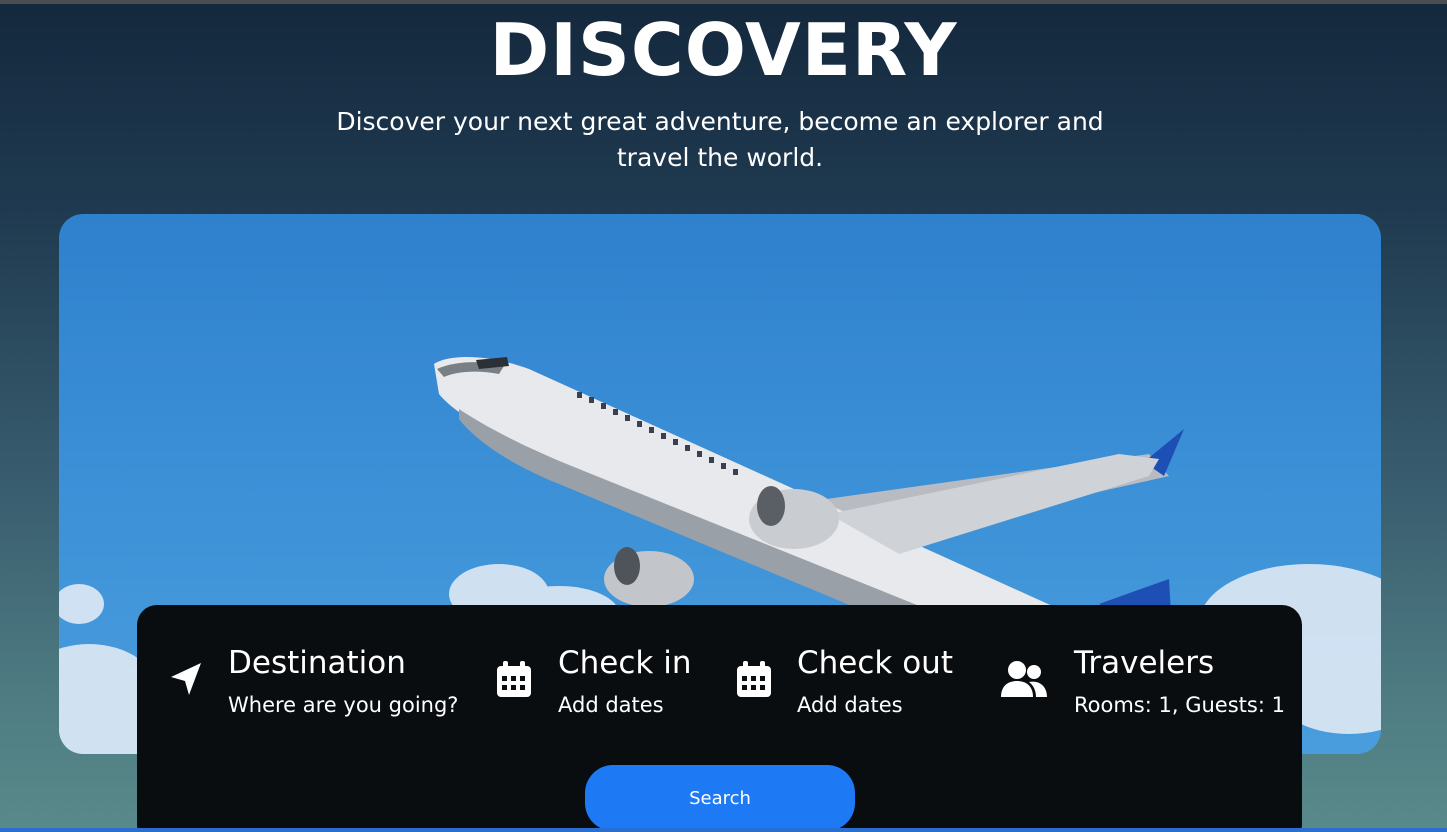 The width and height of the screenshot is (1447, 832). Describe the element at coordinates (720, 798) in the screenshot. I see `search-button: Search` at that location.